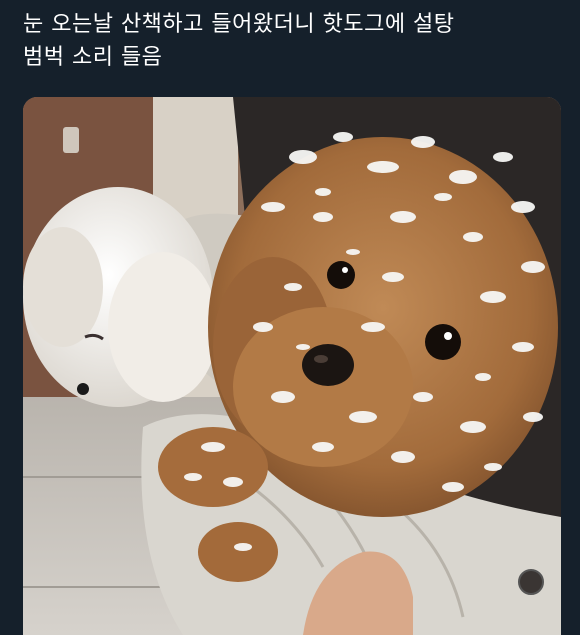 This screenshot has width=580, height=635. What do you see at coordinates (93, 57) in the screenshot?
I see `tweet-text-line-2: 범벅 소리 들음` at bounding box center [93, 57].